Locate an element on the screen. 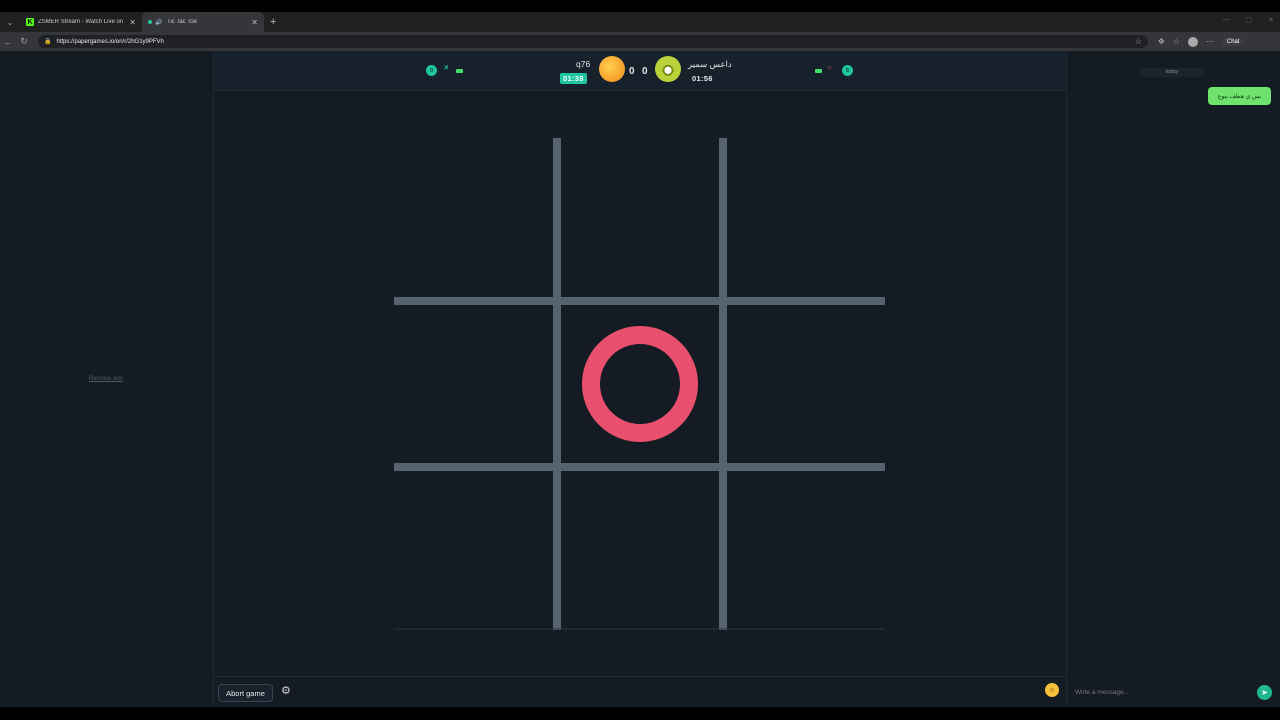  url-text: https://papergames.io/en/r/2hG1y9PFVh is located at coordinates (110, 41).